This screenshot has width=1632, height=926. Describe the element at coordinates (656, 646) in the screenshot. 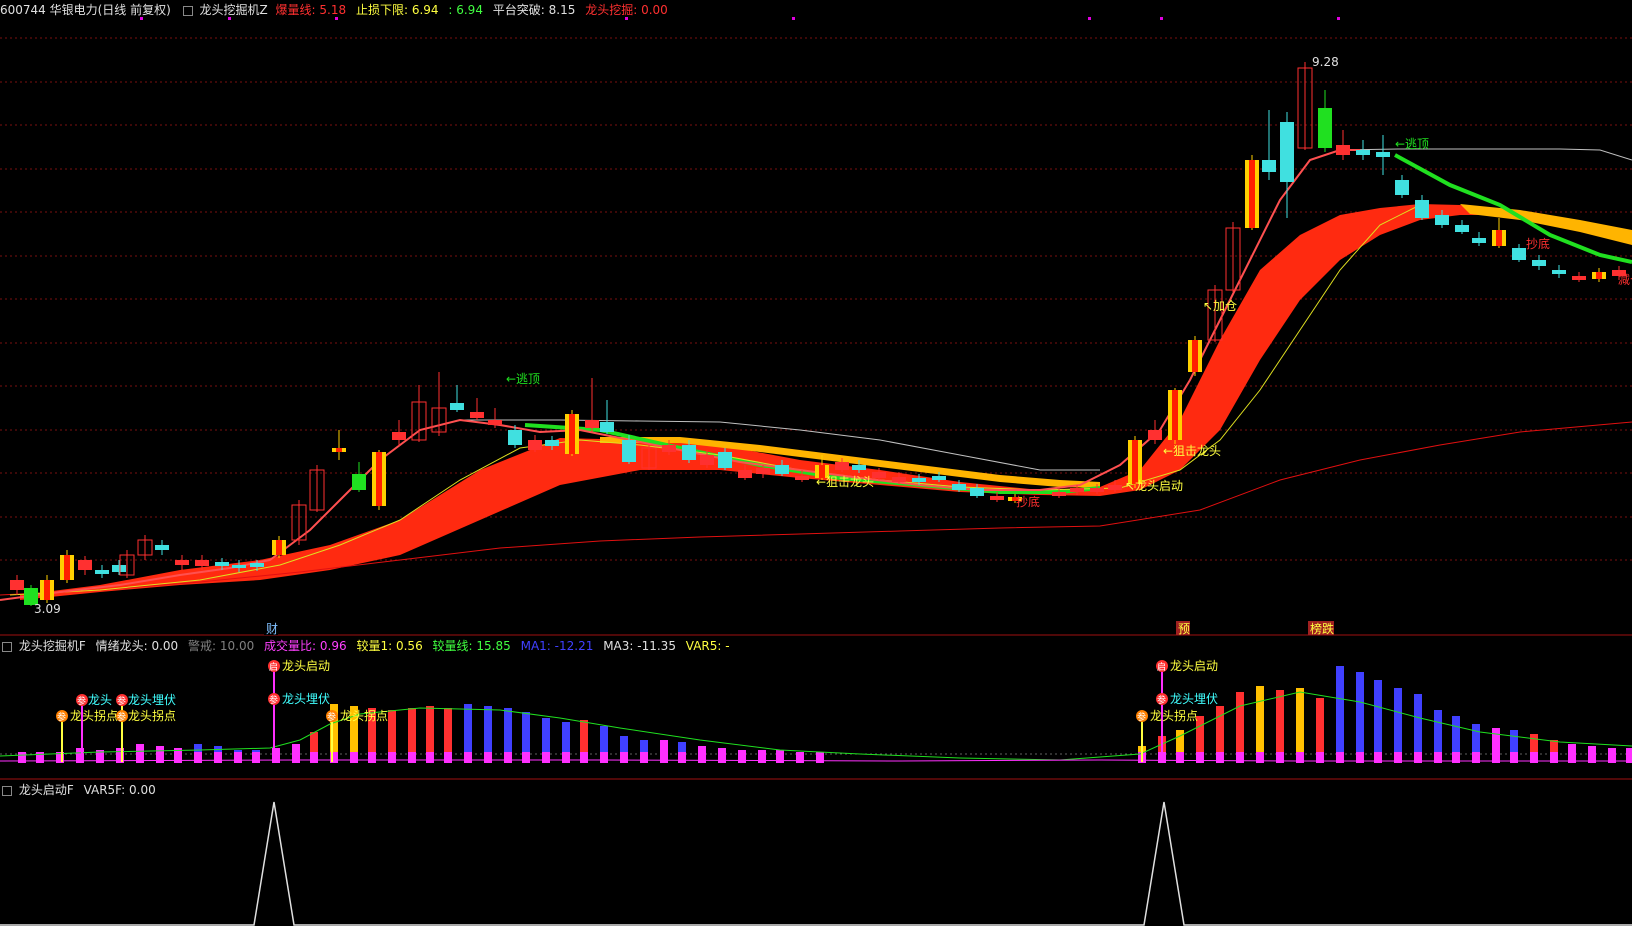

I see `ma3-value: -11.35` at that location.